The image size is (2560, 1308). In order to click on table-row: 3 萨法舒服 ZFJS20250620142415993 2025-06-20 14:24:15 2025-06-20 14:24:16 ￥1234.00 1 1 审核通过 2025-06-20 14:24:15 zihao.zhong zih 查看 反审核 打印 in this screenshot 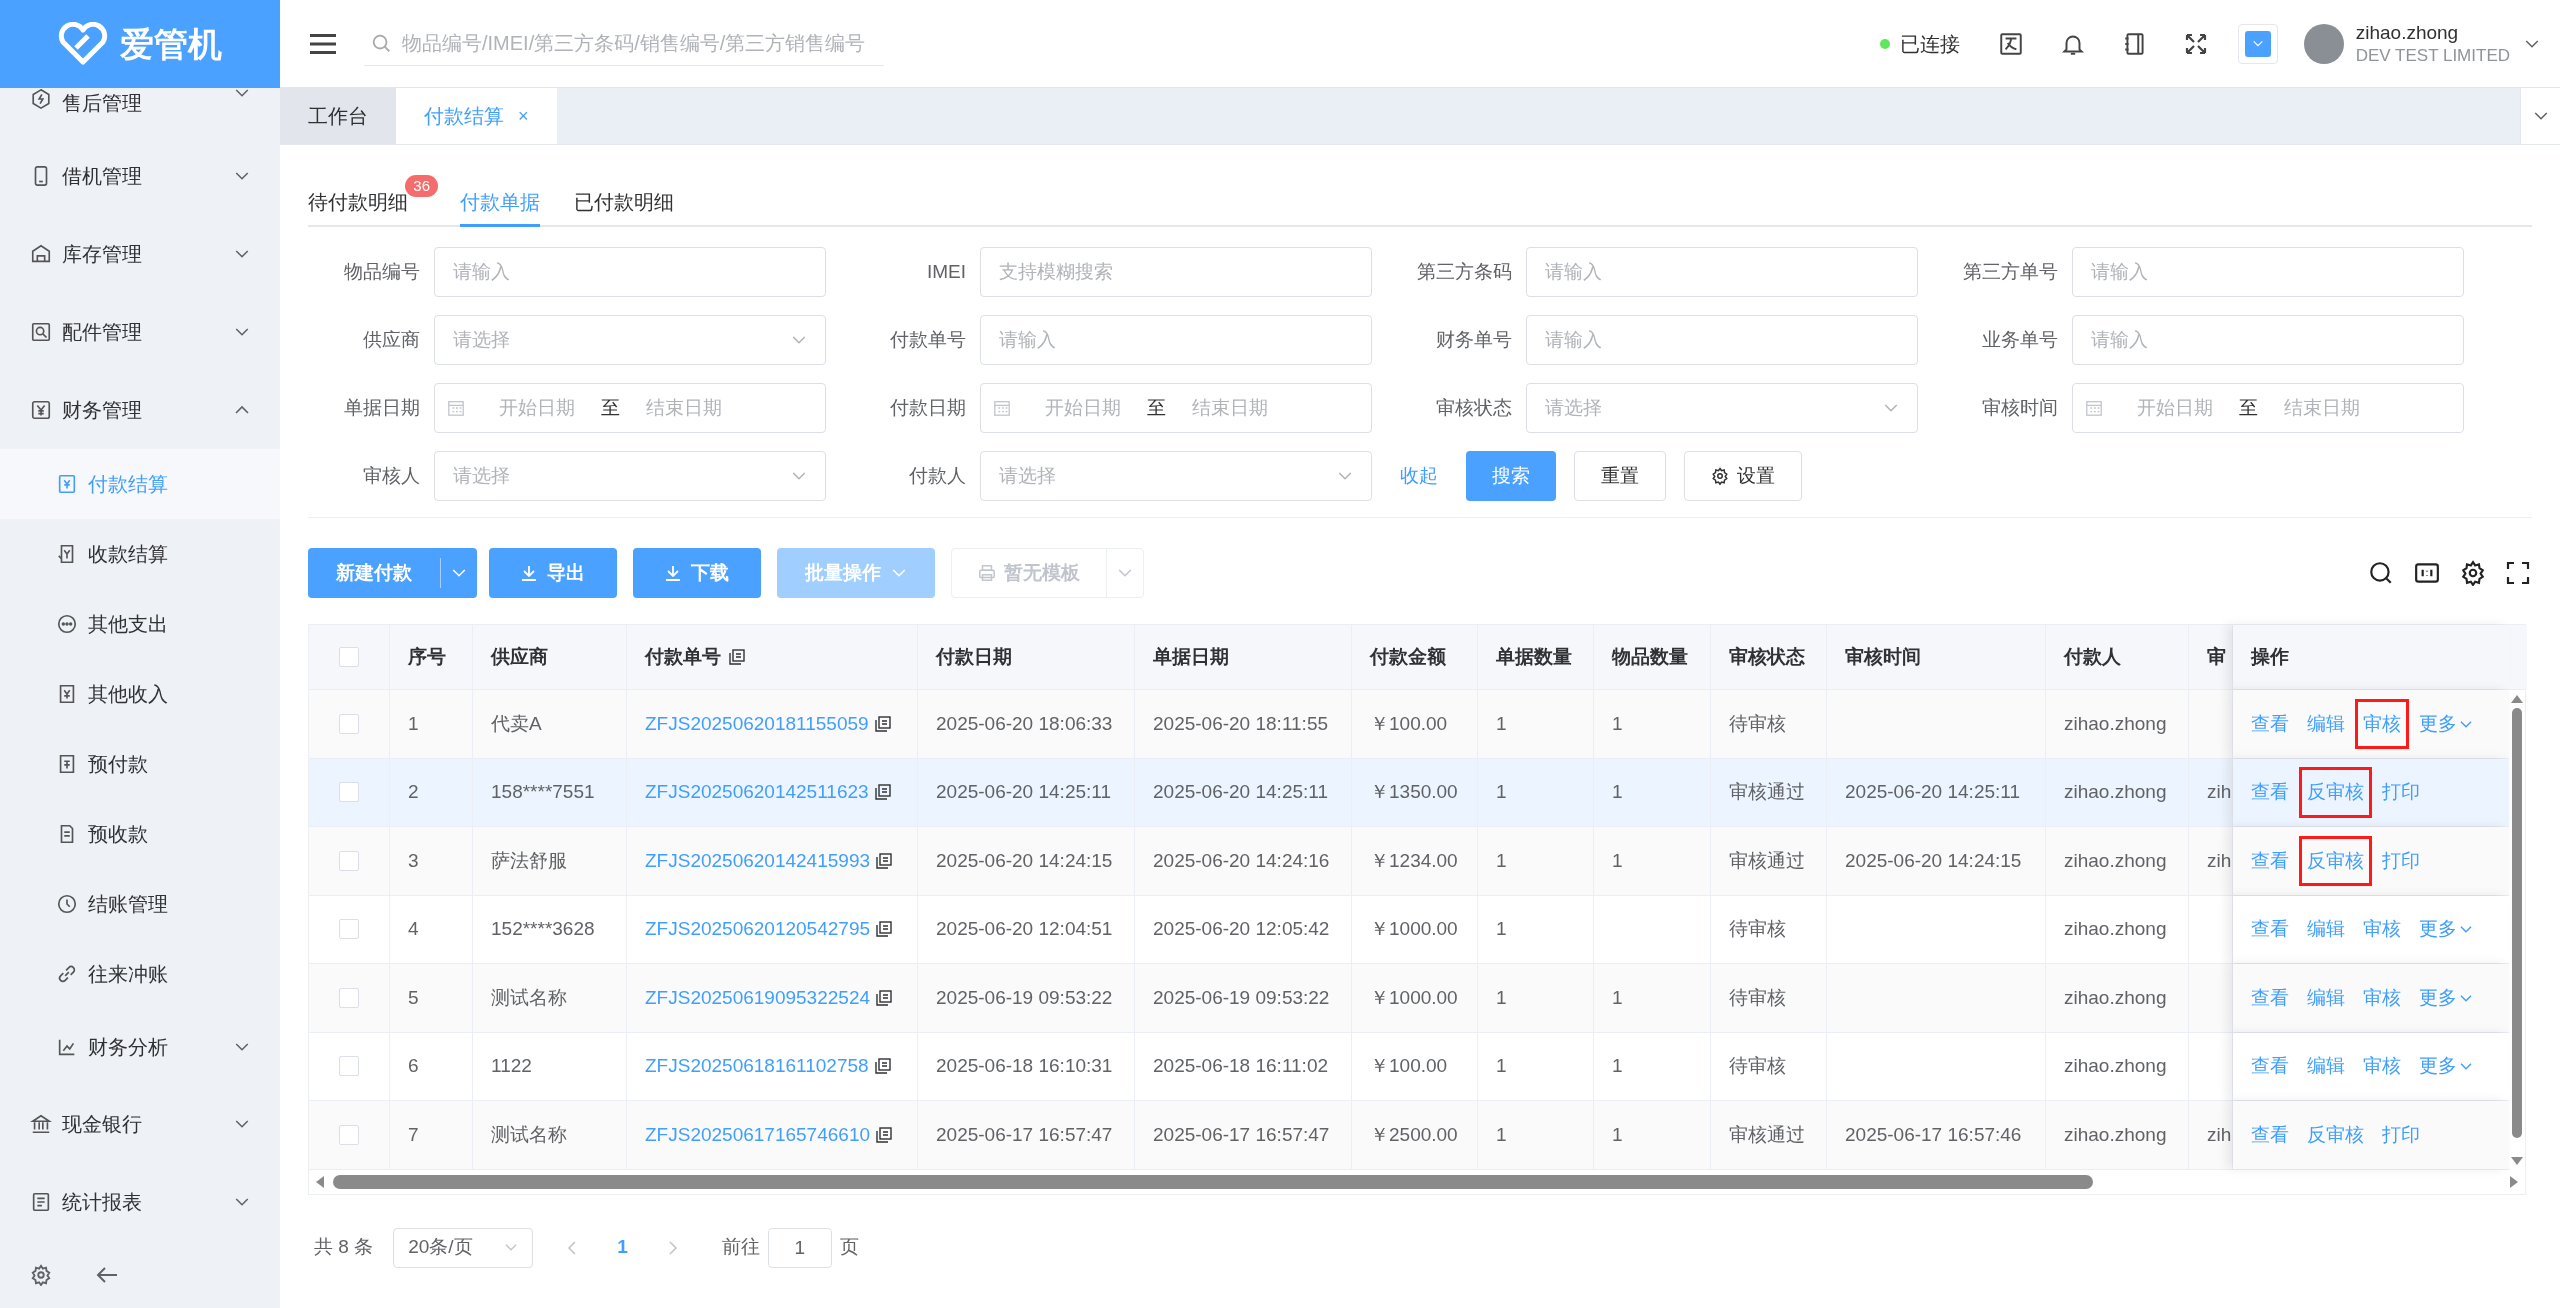, I will do `click(1409, 861)`.